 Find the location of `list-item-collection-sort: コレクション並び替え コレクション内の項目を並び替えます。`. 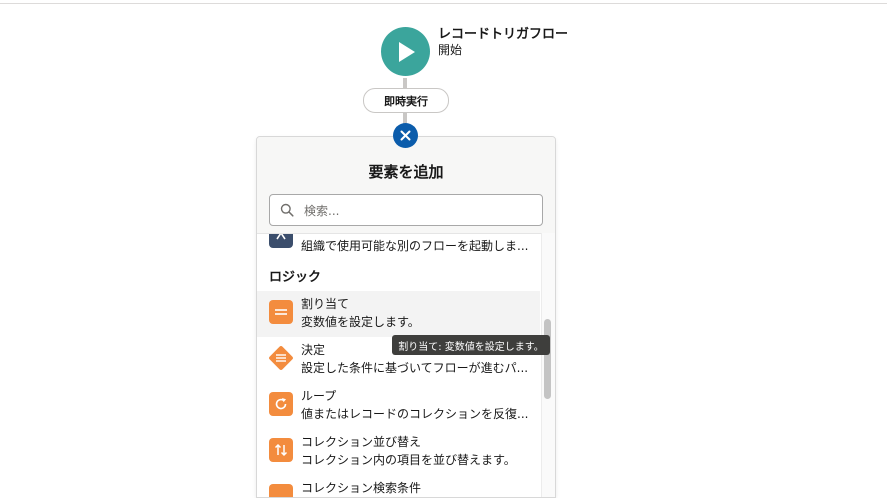

list-item-collection-sort: コレクション並び替え コレクション内の項目を並び替えます。 is located at coordinates (398, 452).